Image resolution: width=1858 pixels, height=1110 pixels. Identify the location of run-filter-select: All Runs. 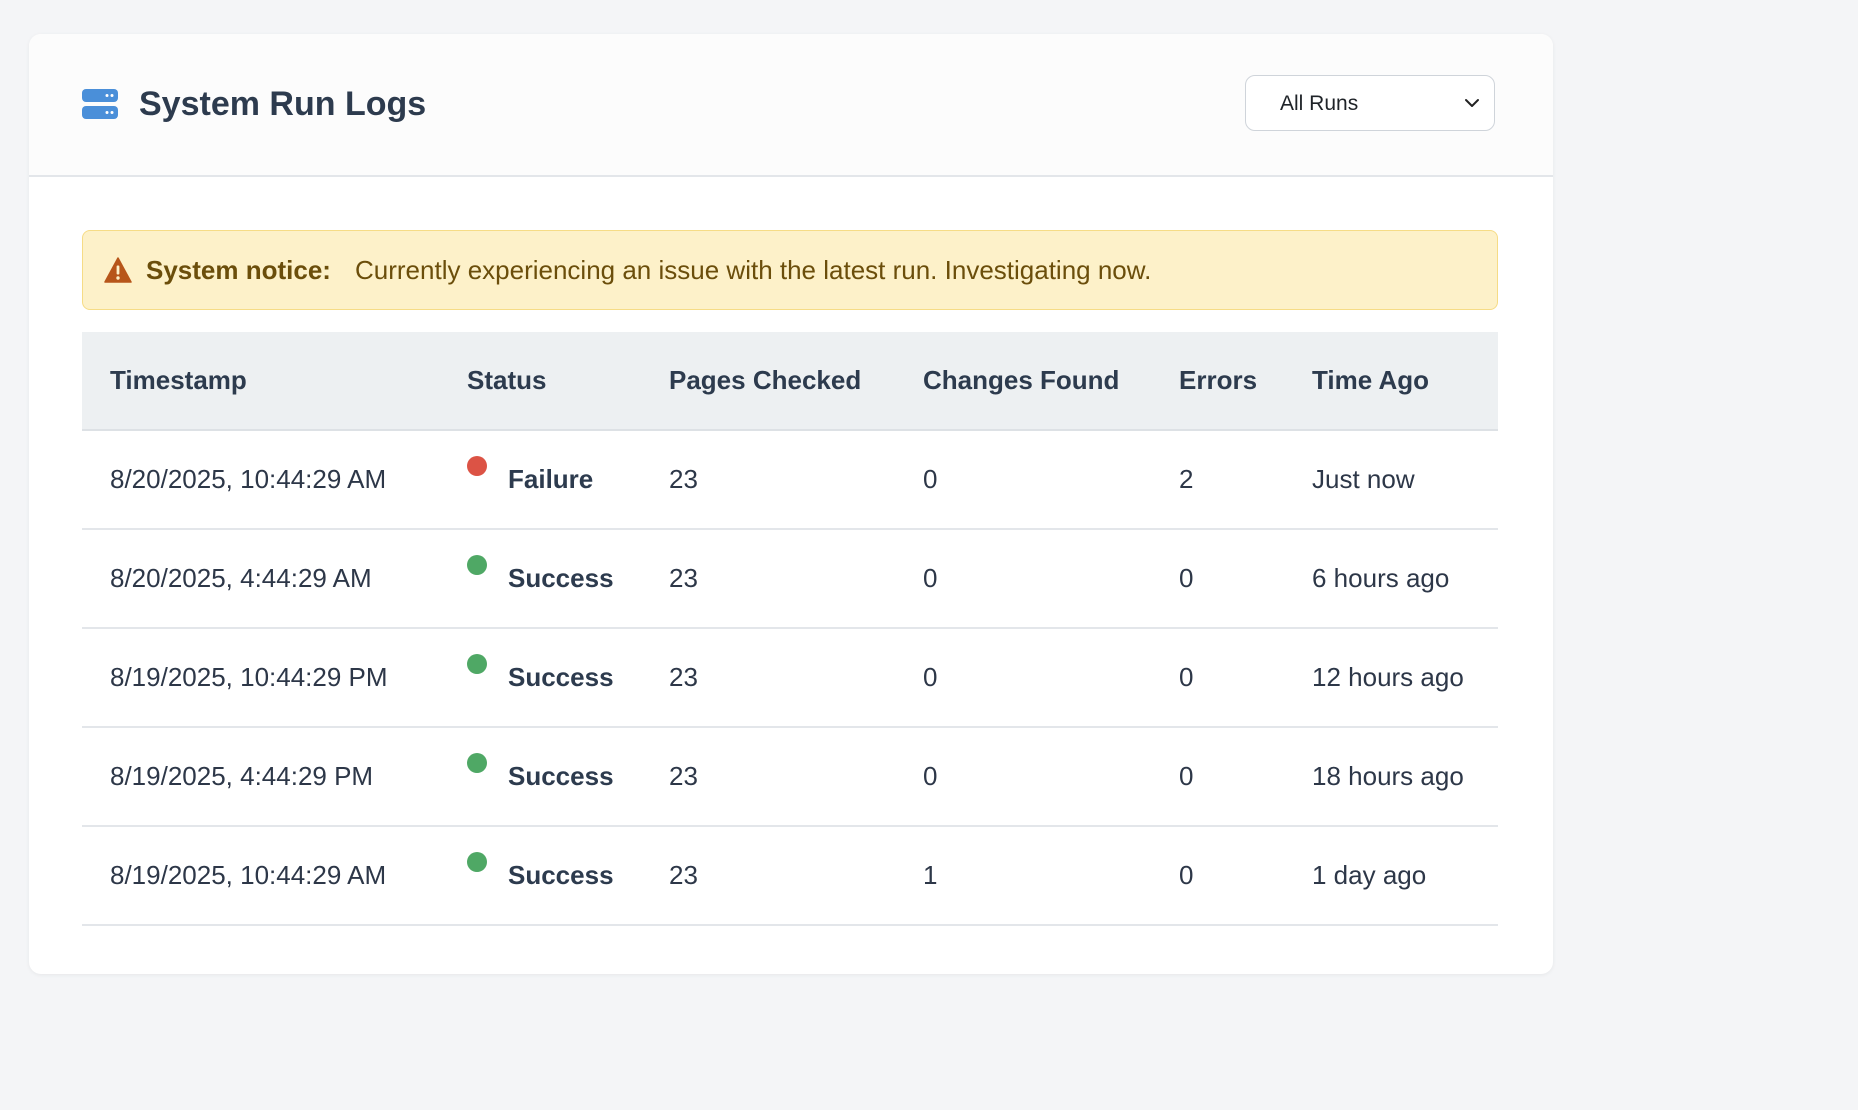
(1370, 103).